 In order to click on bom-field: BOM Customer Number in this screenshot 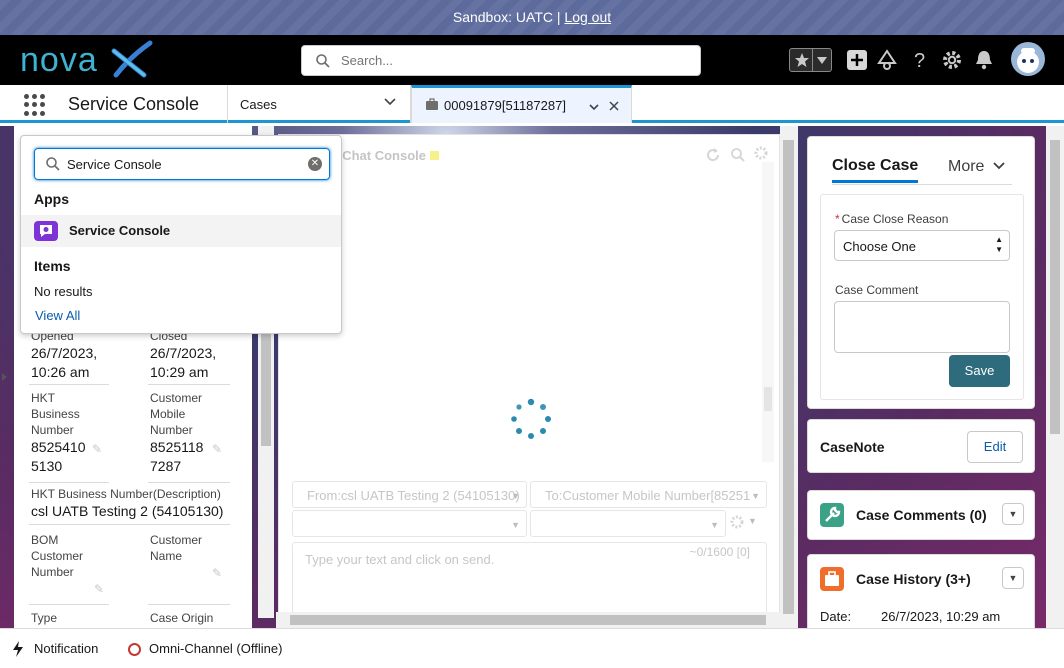, I will do `click(61, 556)`.